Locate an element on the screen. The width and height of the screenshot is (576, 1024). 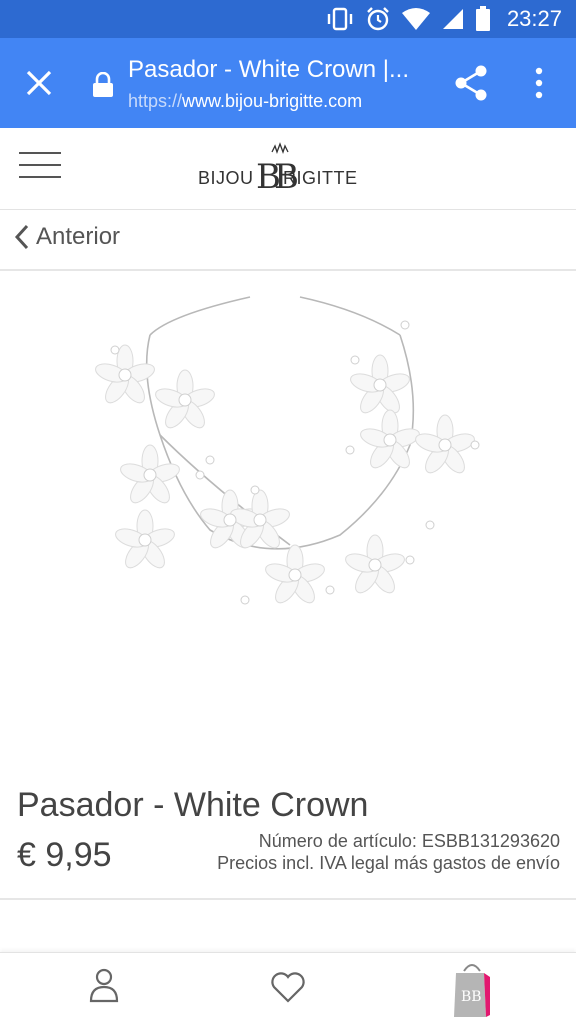
lock-icon is located at coordinates (103, 84).